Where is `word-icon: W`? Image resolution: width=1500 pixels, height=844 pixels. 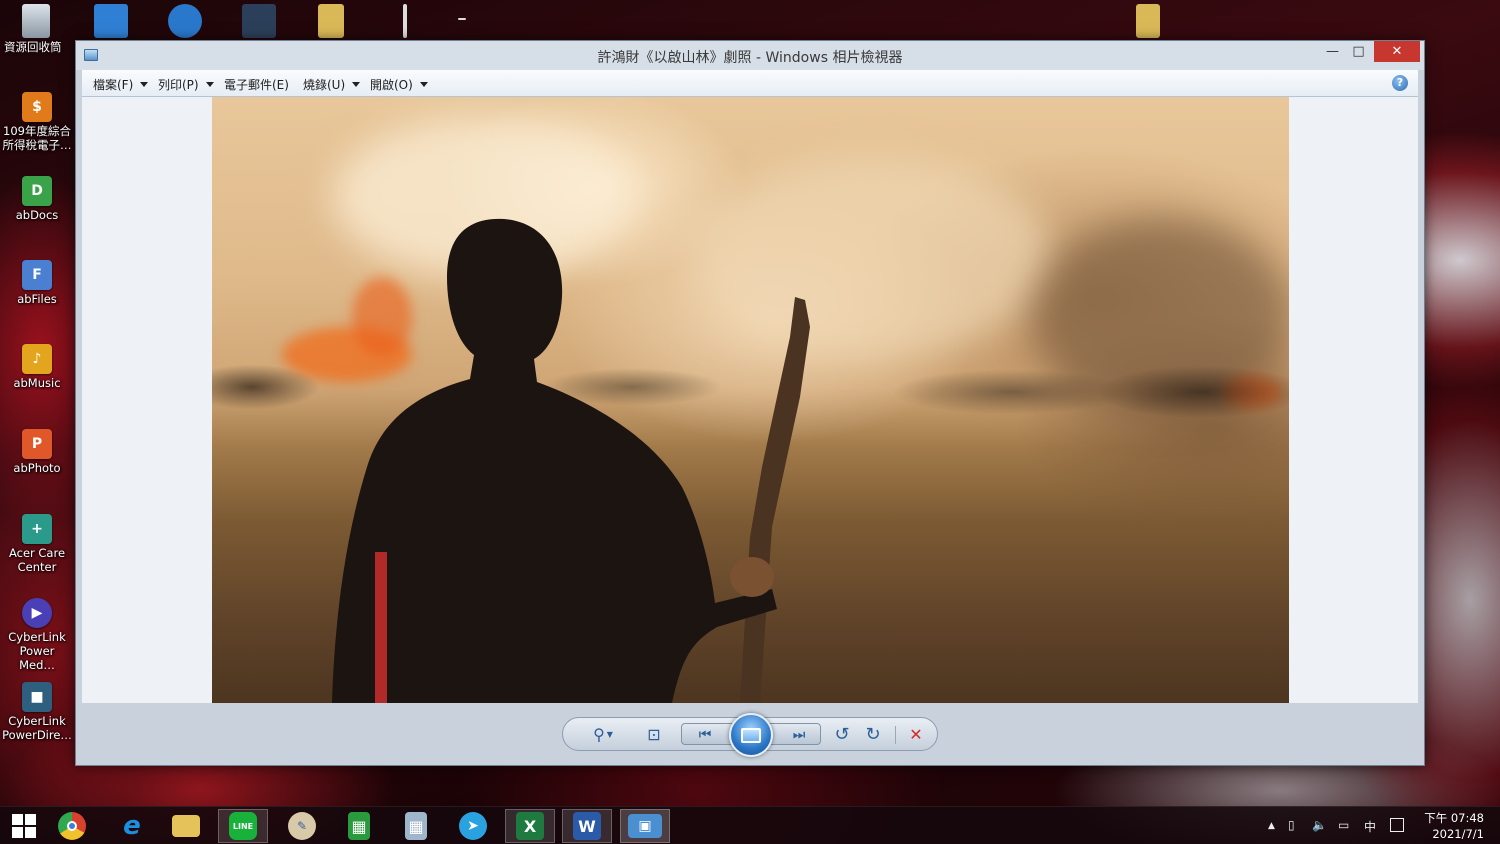 word-icon: W is located at coordinates (587, 826).